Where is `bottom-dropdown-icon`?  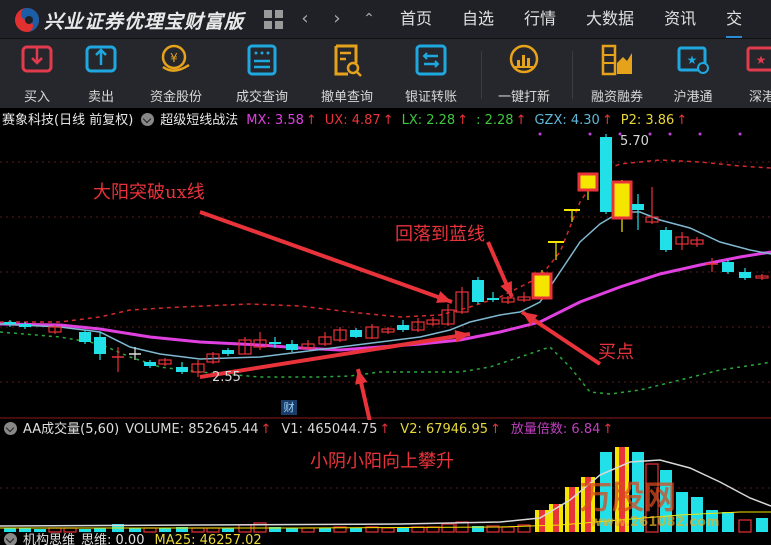
bottom-dropdown-icon is located at coordinates (10, 539).